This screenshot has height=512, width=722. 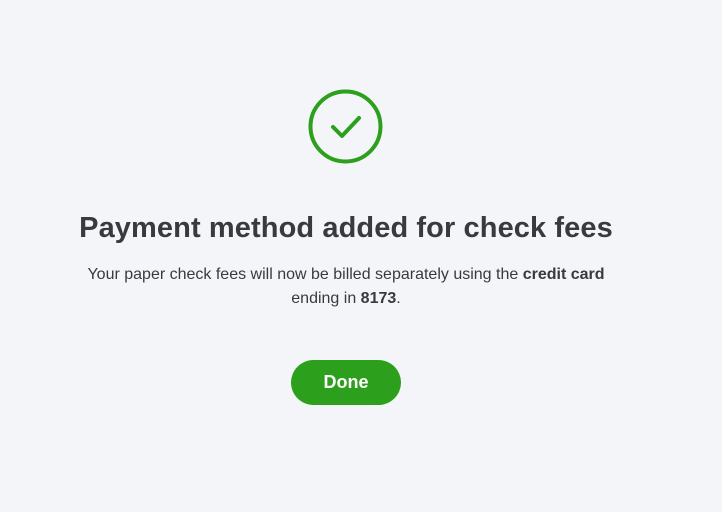 What do you see at coordinates (326, 298) in the screenshot?
I see `message-text-ending: ending in` at bounding box center [326, 298].